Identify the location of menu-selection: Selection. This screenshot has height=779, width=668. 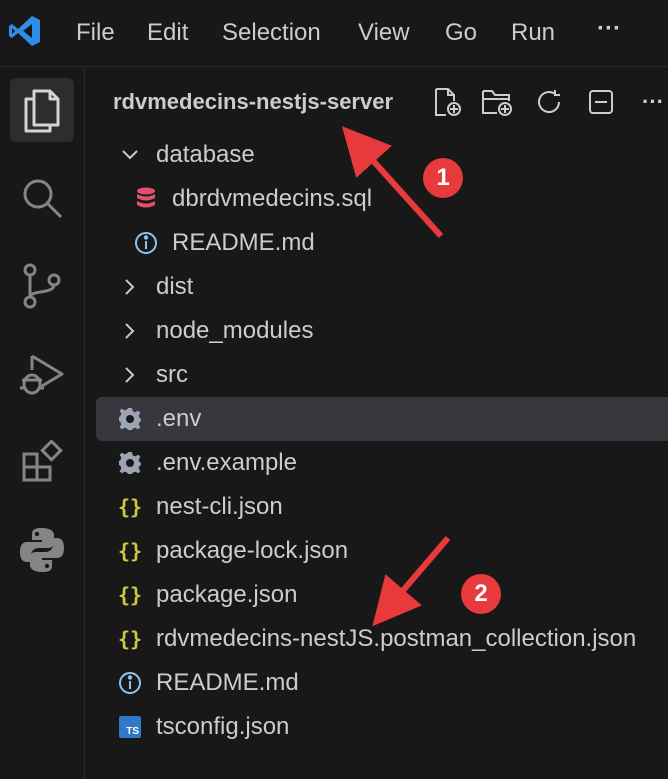
(271, 33).